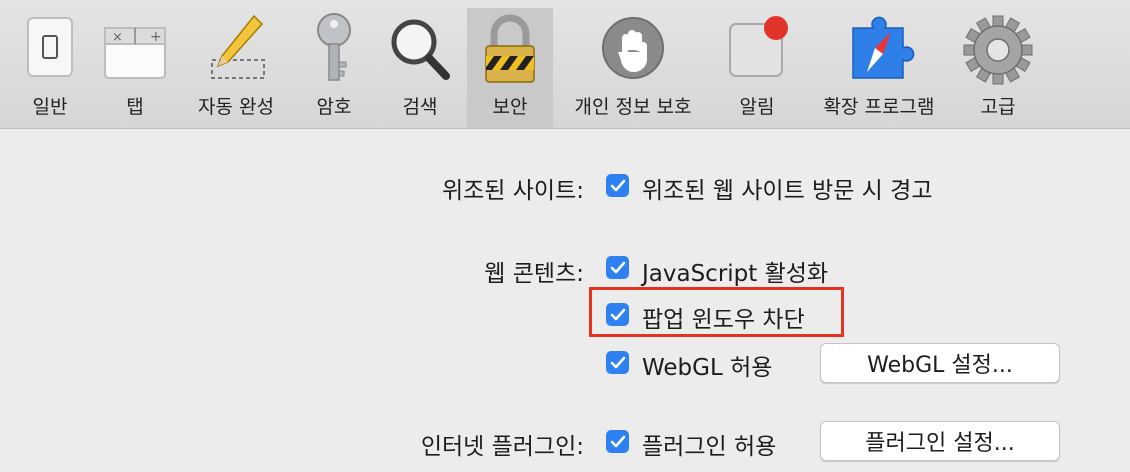  I want to click on web-content-section-label: 웹 콘텐츠:, so click(534, 274).